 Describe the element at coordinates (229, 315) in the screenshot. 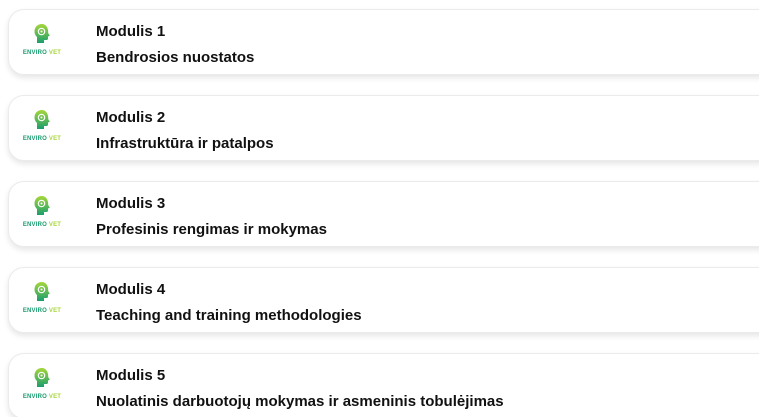

I see `module-title: Teaching and training methodologies` at that location.